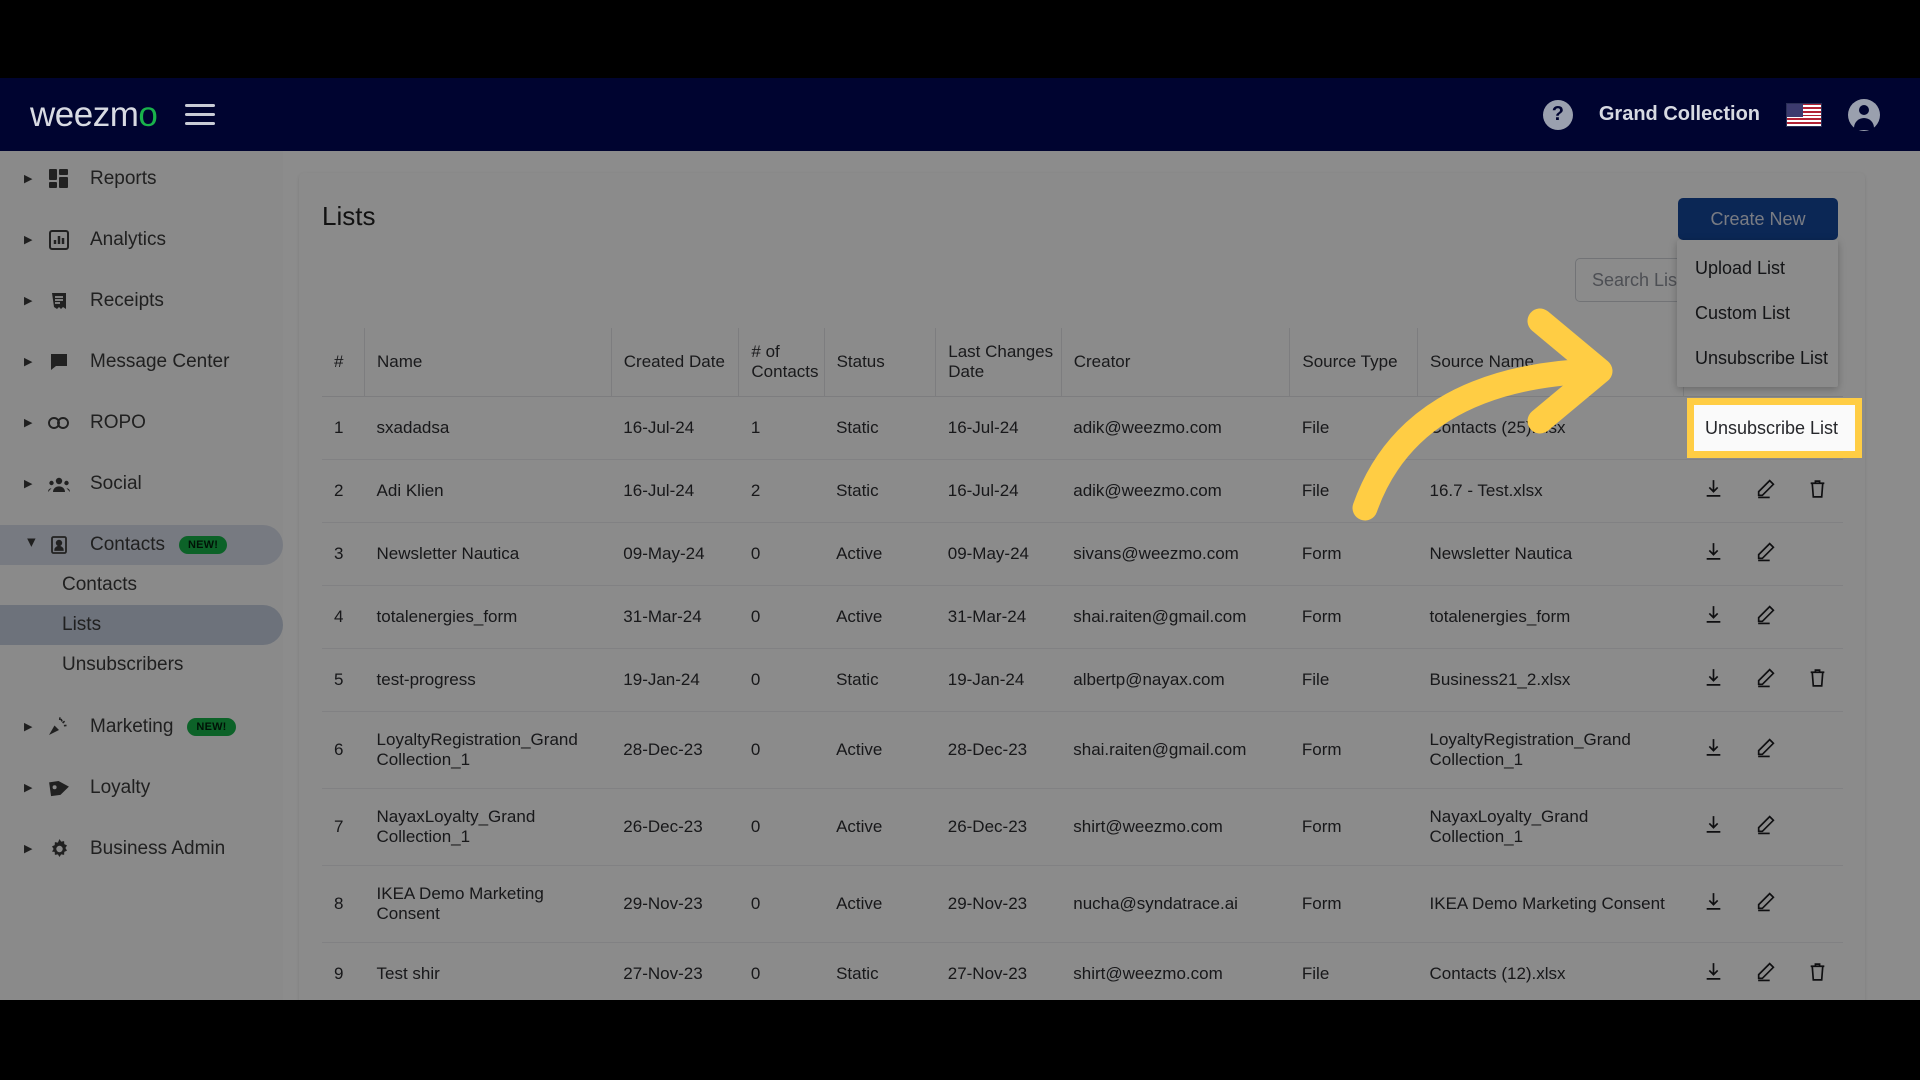  What do you see at coordinates (1757, 313) in the screenshot?
I see `dropdown-item-custom-list: Custom List` at bounding box center [1757, 313].